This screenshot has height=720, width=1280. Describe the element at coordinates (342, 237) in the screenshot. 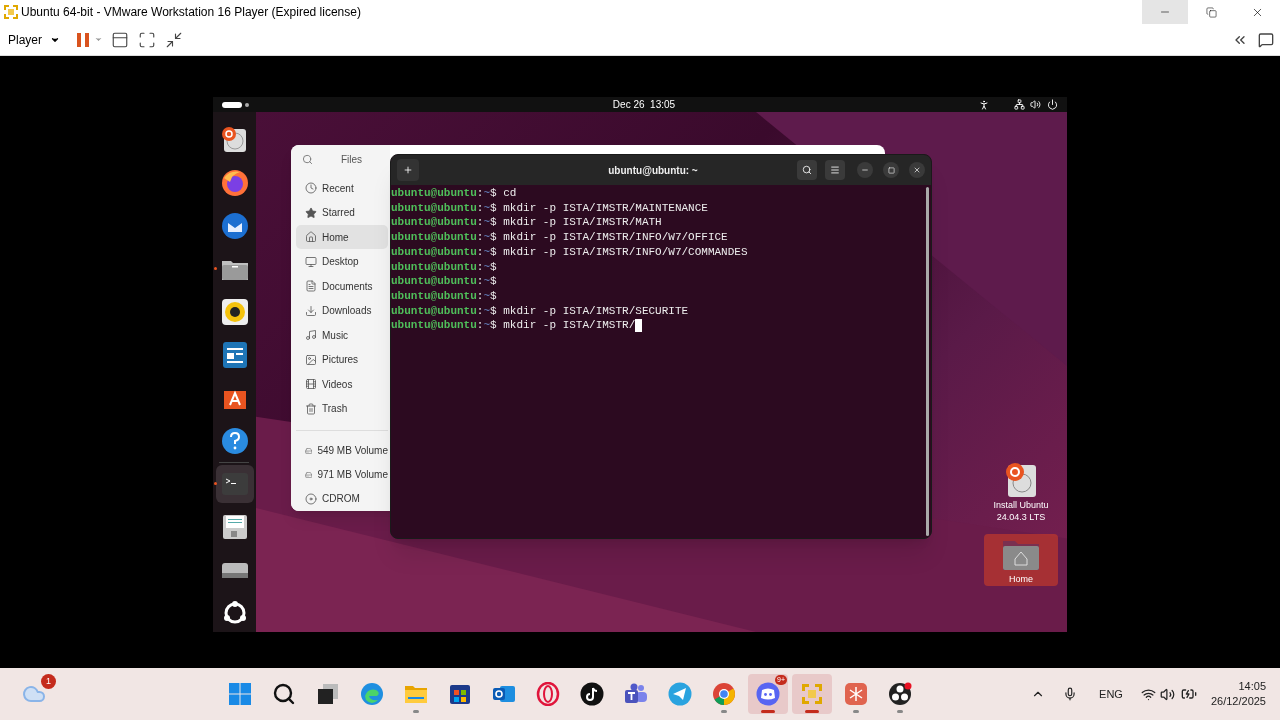

I see `sidebar-item: Home` at that location.